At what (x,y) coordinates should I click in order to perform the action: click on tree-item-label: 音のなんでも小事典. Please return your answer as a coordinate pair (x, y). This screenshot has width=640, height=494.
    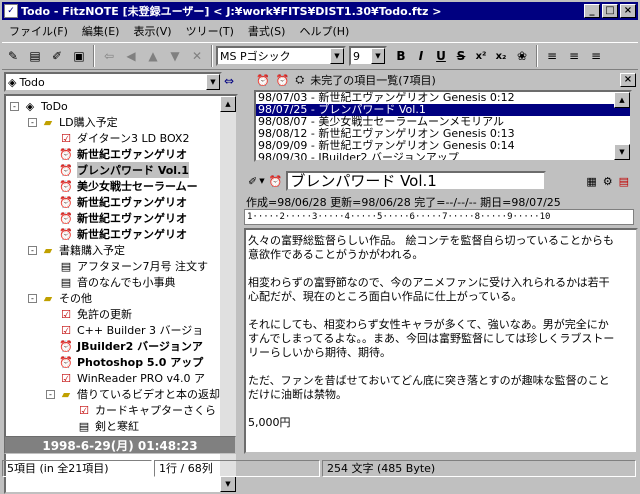
    Looking at the image, I should click on (126, 282).